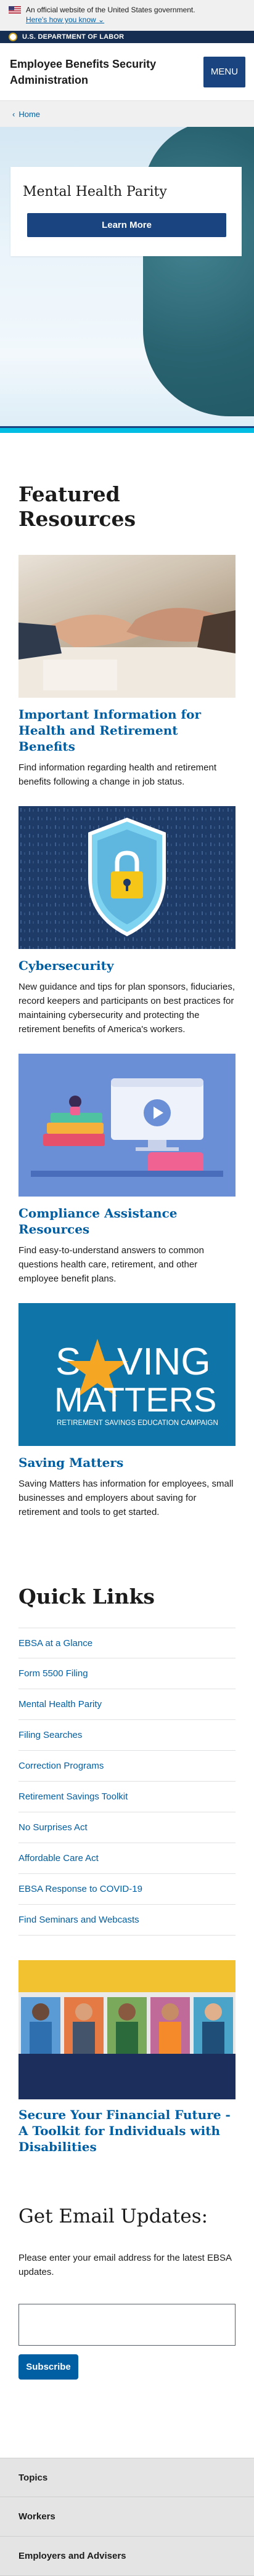  What do you see at coordinates (127, 626) in the screenshot?
I see `handshake-image` at bounding box center [127, 626].